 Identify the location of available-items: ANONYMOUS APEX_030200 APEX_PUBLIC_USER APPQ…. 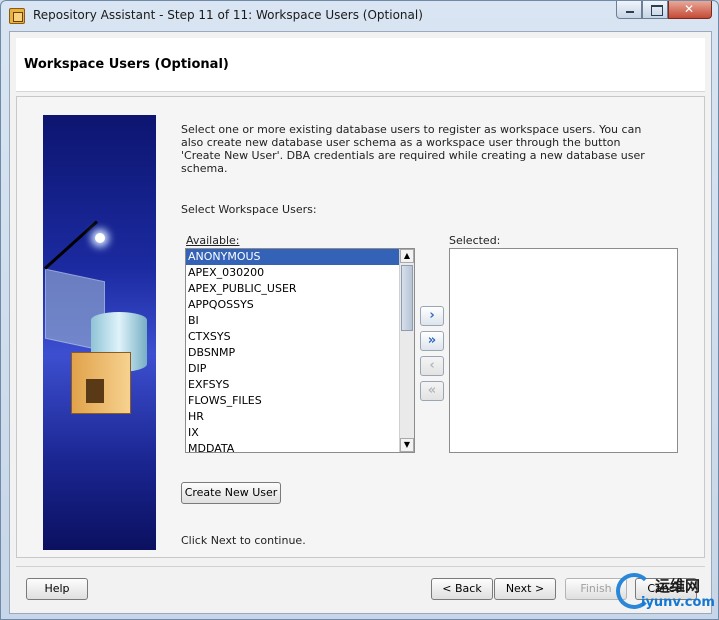
(300, 350).